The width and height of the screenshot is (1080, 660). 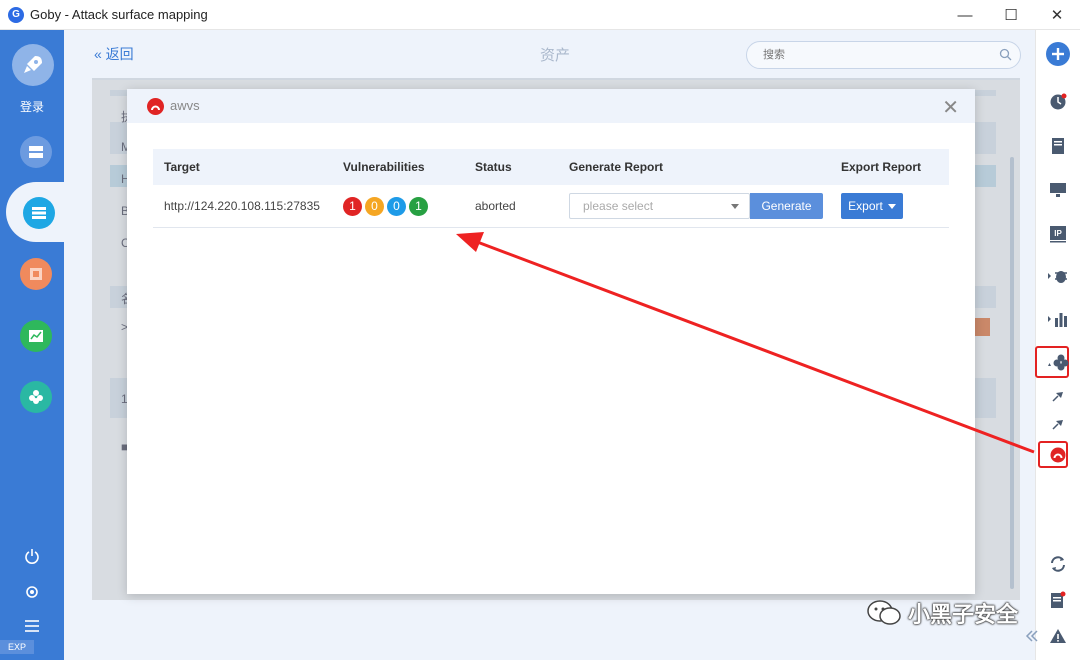 What do you see at coordinates (659, 206) in the screenshot?
I see `report-template-select: please select` at bounding box center [659, 206].